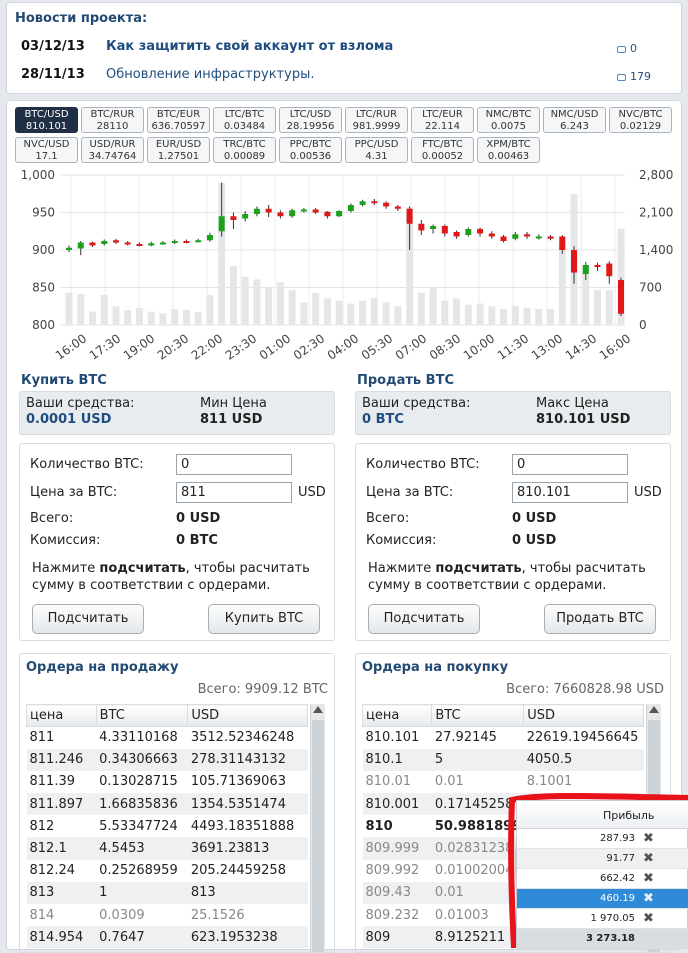  I want to click on news-link: Обновление инфраструктуры., so click(210, 74).